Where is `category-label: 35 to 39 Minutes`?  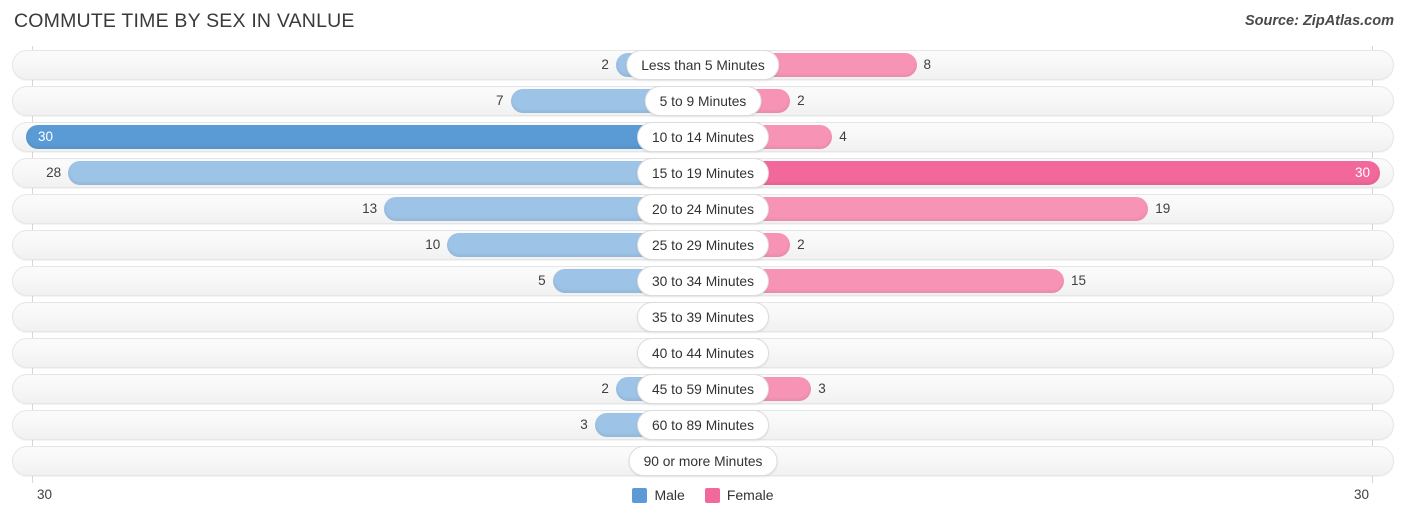 category-label: 35 to 39 Minutes is located at coordinates (703, 317).